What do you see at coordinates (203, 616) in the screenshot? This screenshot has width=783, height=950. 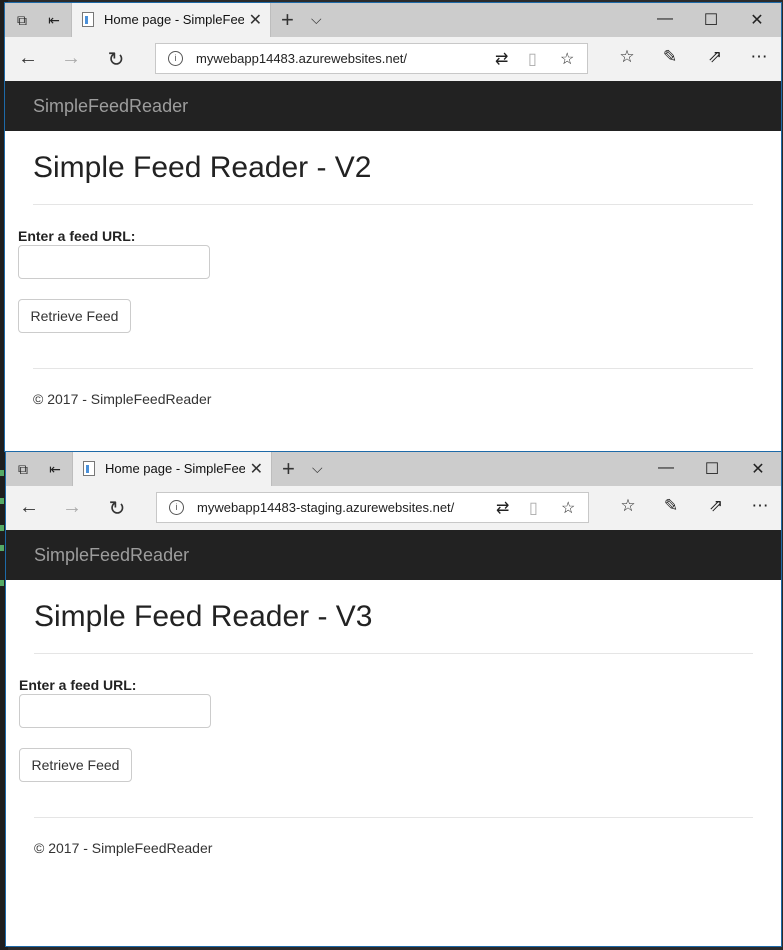 I see `page-title: Simple Feed Reader - V3` at bounding box center [203, 616].